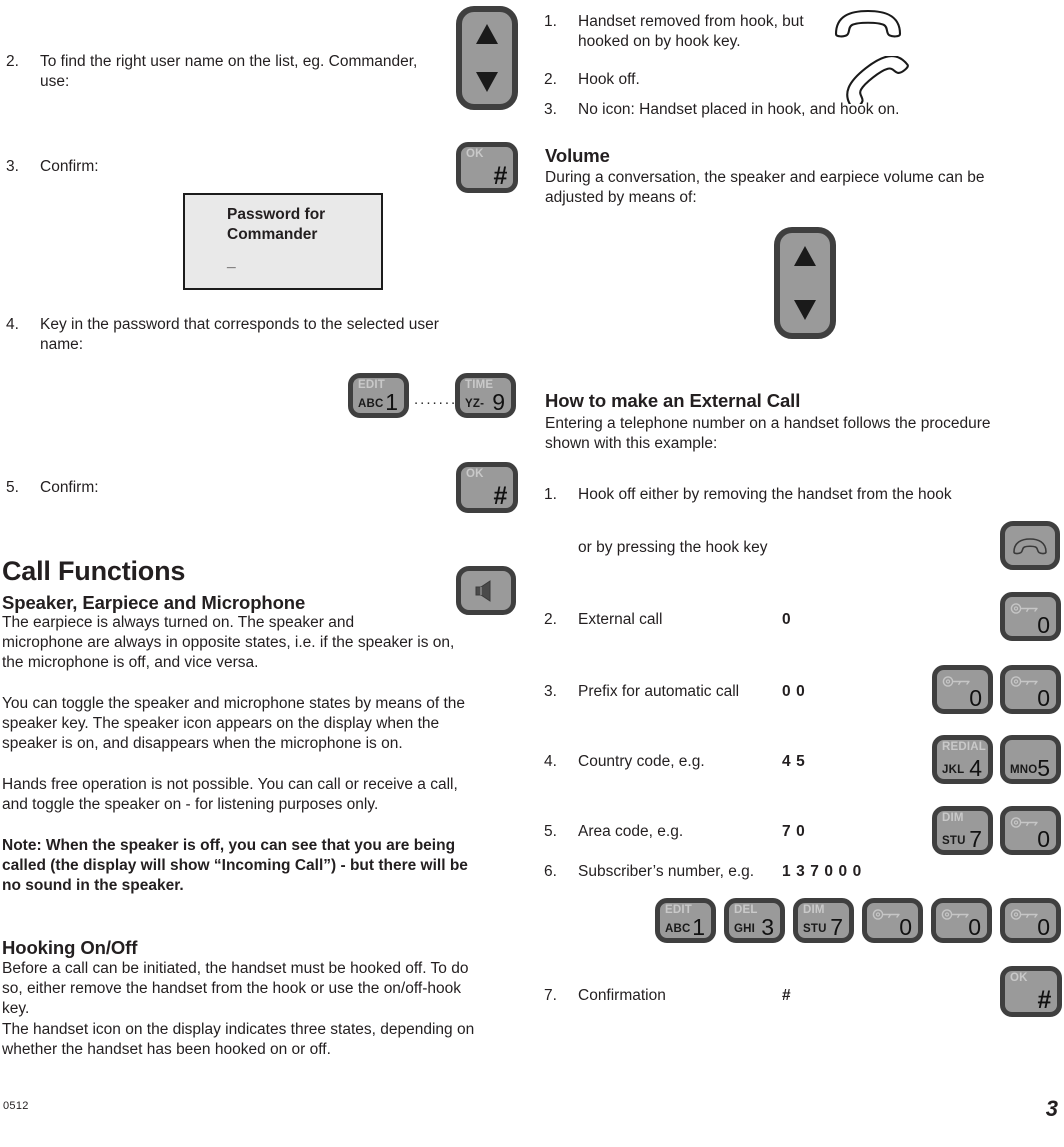  I want to click on keypad-key-5: MNO 5, so click(1030, 759).